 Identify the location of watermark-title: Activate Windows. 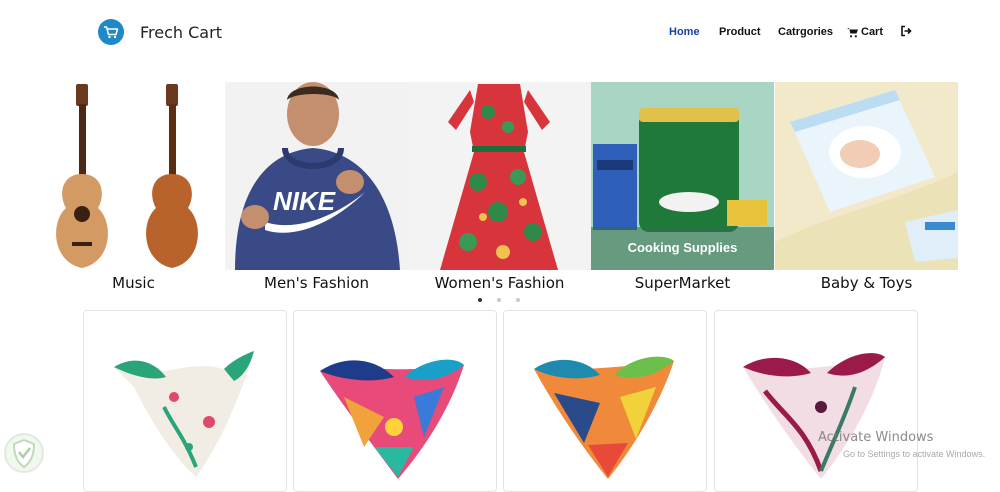
(876, 437).